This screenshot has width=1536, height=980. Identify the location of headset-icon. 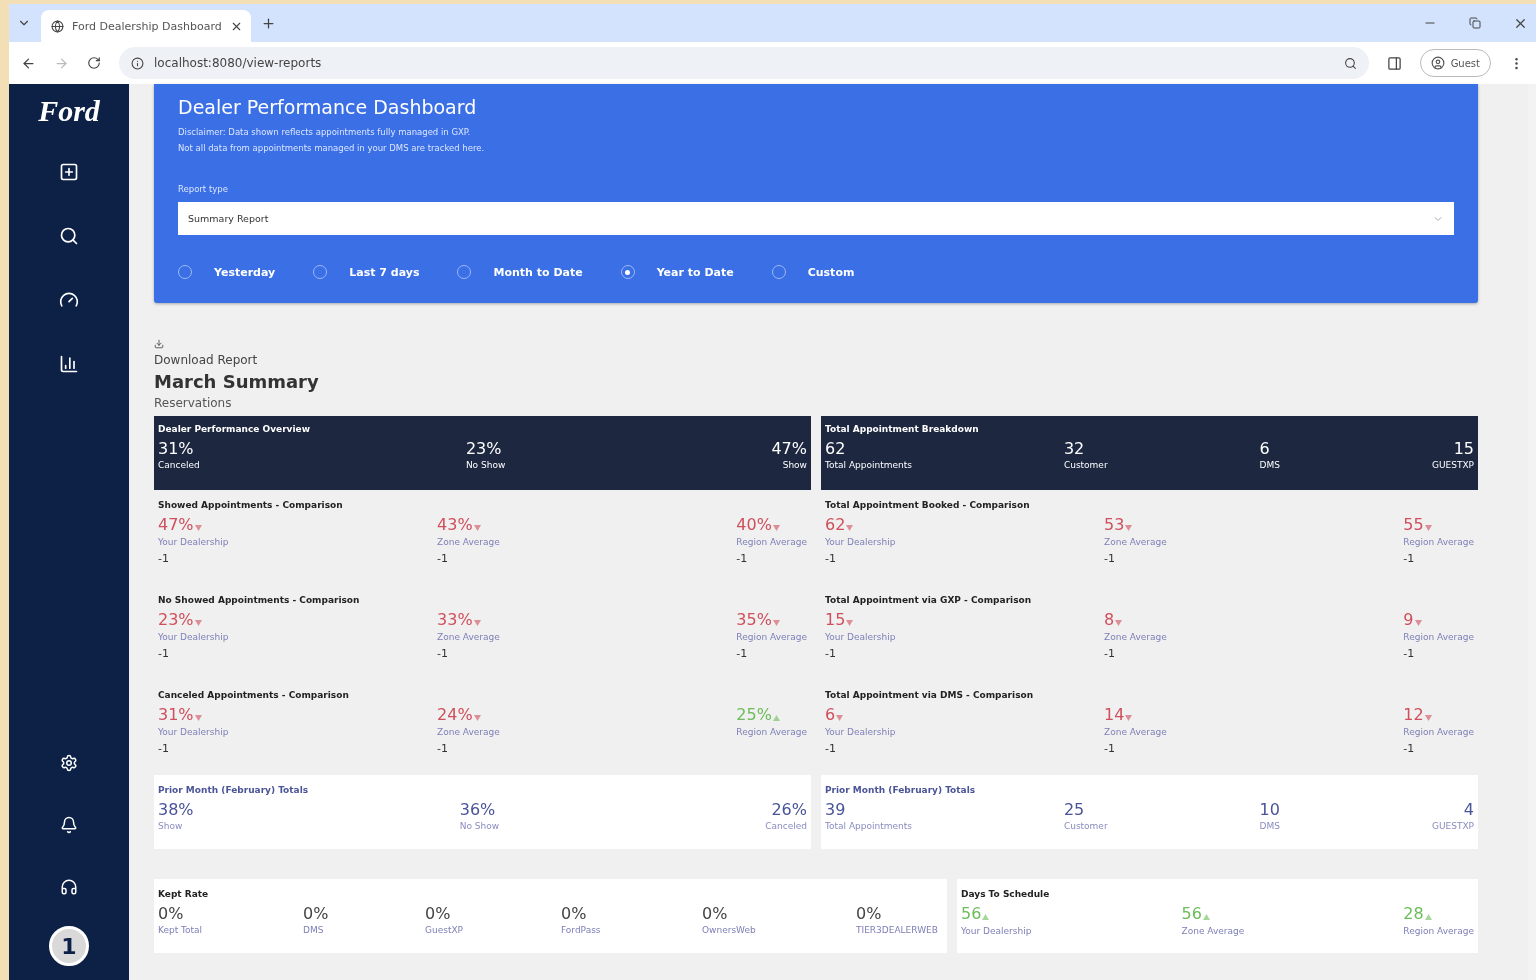
(69, 887).